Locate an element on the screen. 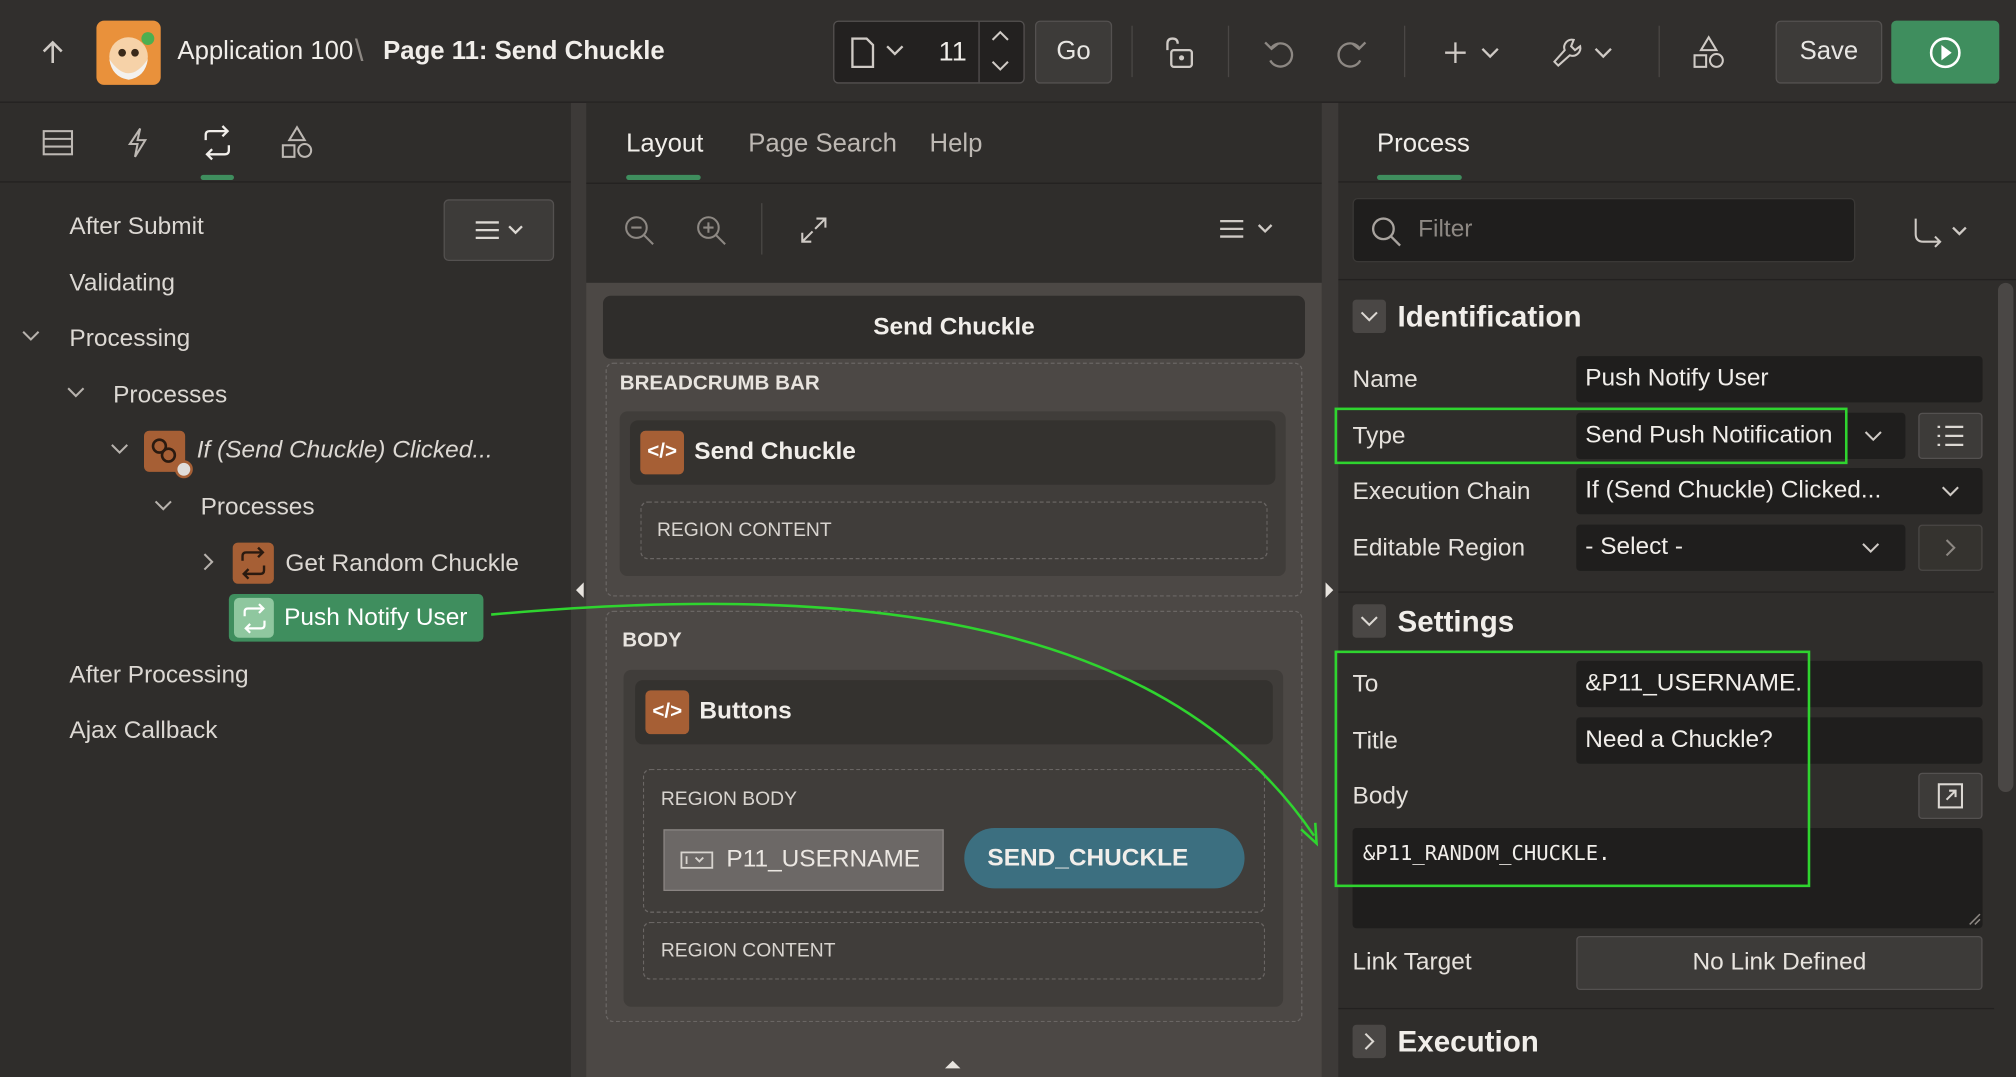 Image resolution: width=2016 pixels, height=1077 pixels. dynamic-actions-tab-icon is located at coordinates (137, 142).